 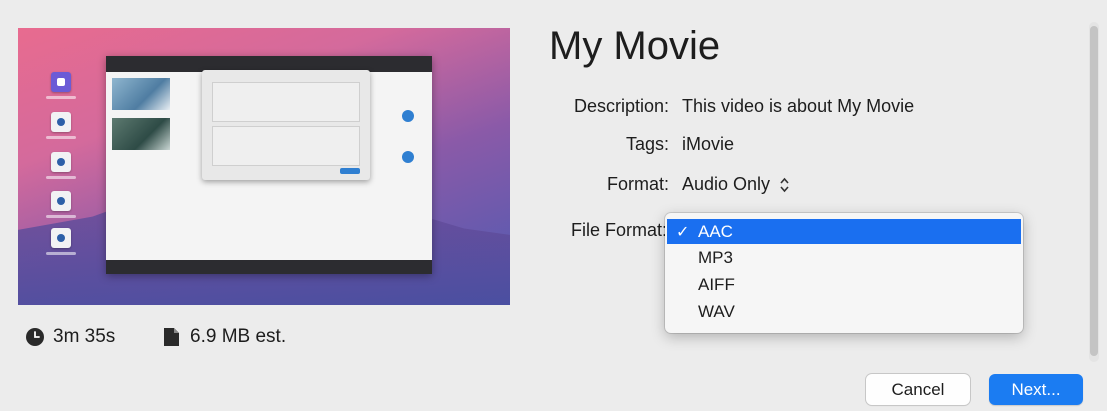 I want to click on menu-item-aiff: AIFF, so click(x=844, y=284).